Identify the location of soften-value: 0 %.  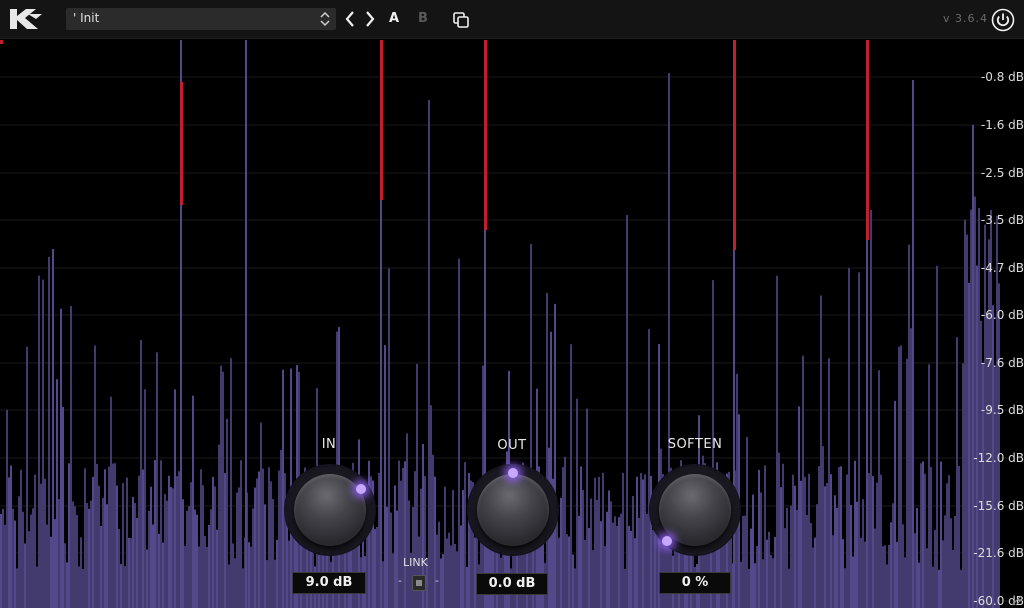
(695, 583).